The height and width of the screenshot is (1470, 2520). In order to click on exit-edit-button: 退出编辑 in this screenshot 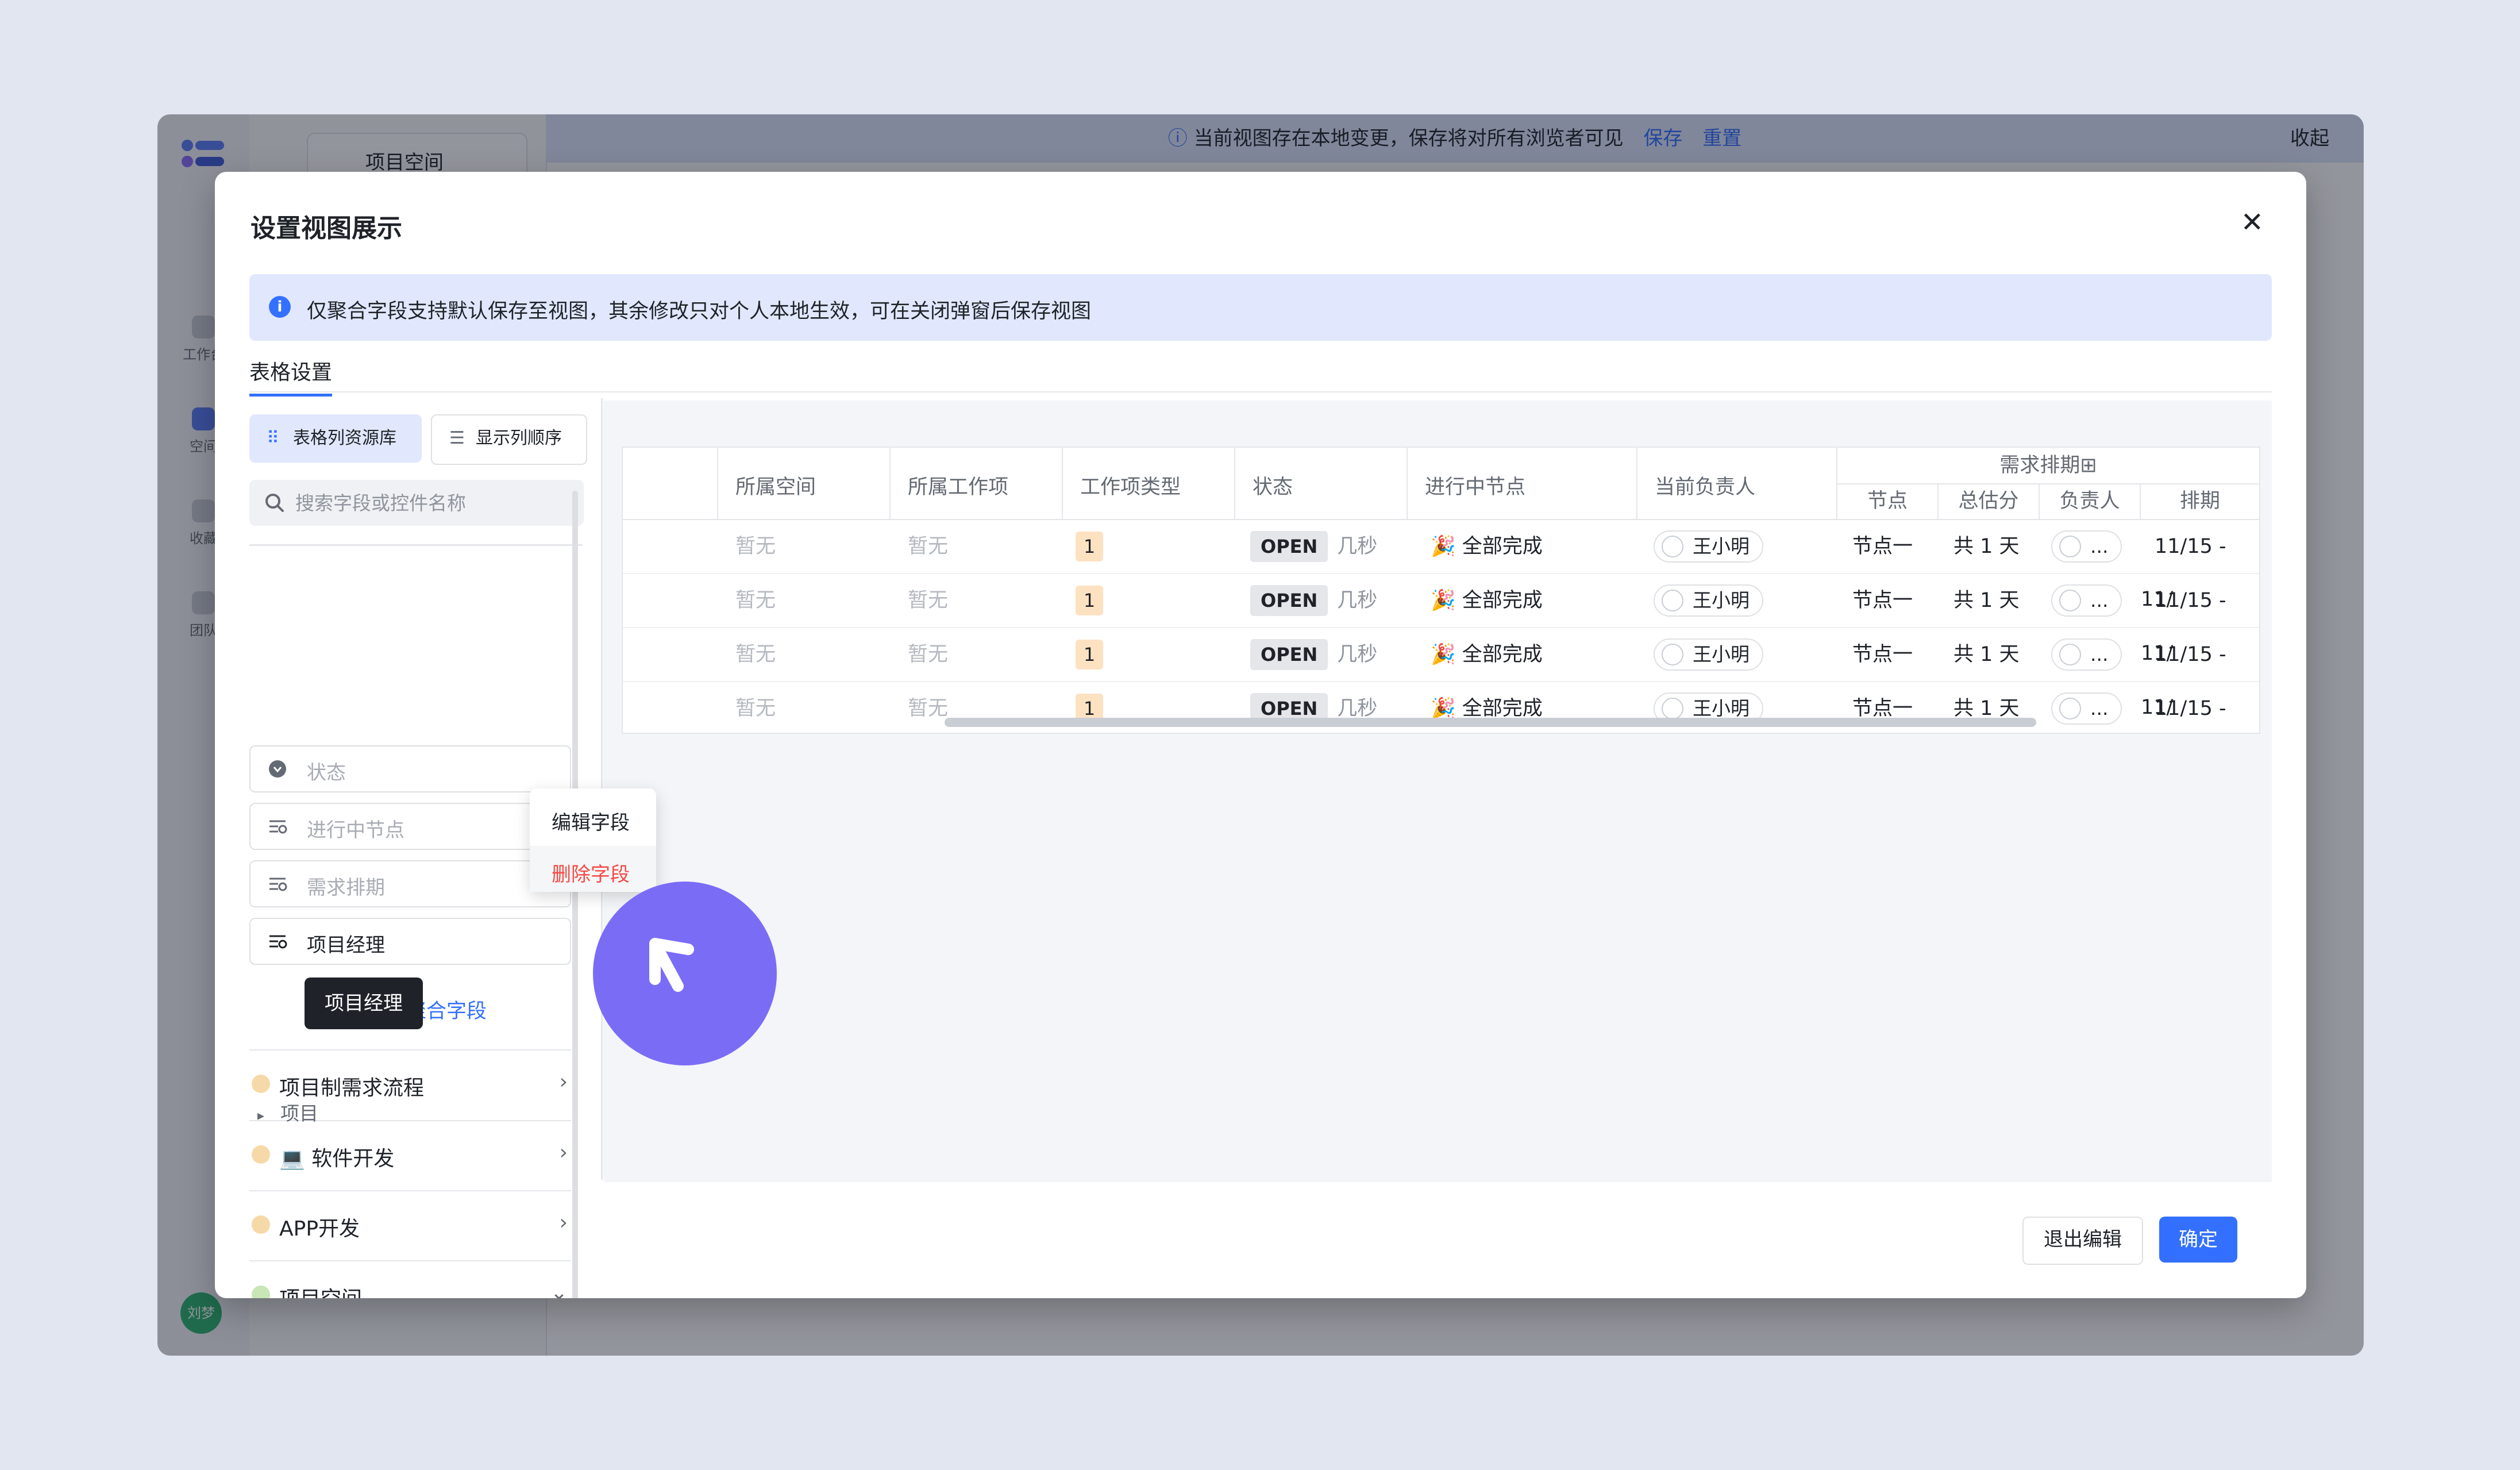, I will do `click(2082, 1241)`.